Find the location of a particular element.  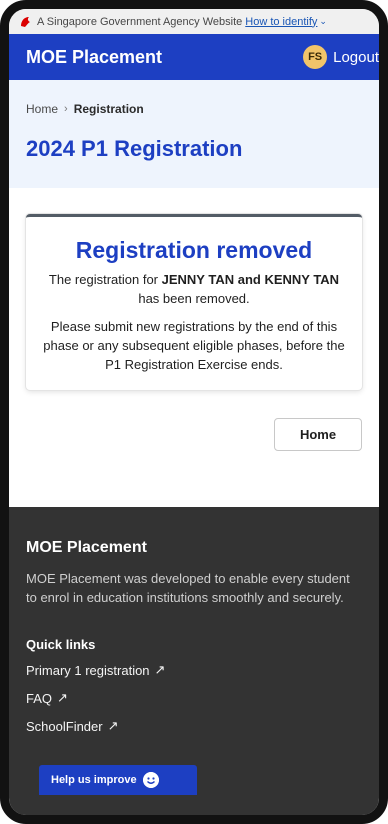

quick-links-heading: Quick links is located at coordinates (61, 644).